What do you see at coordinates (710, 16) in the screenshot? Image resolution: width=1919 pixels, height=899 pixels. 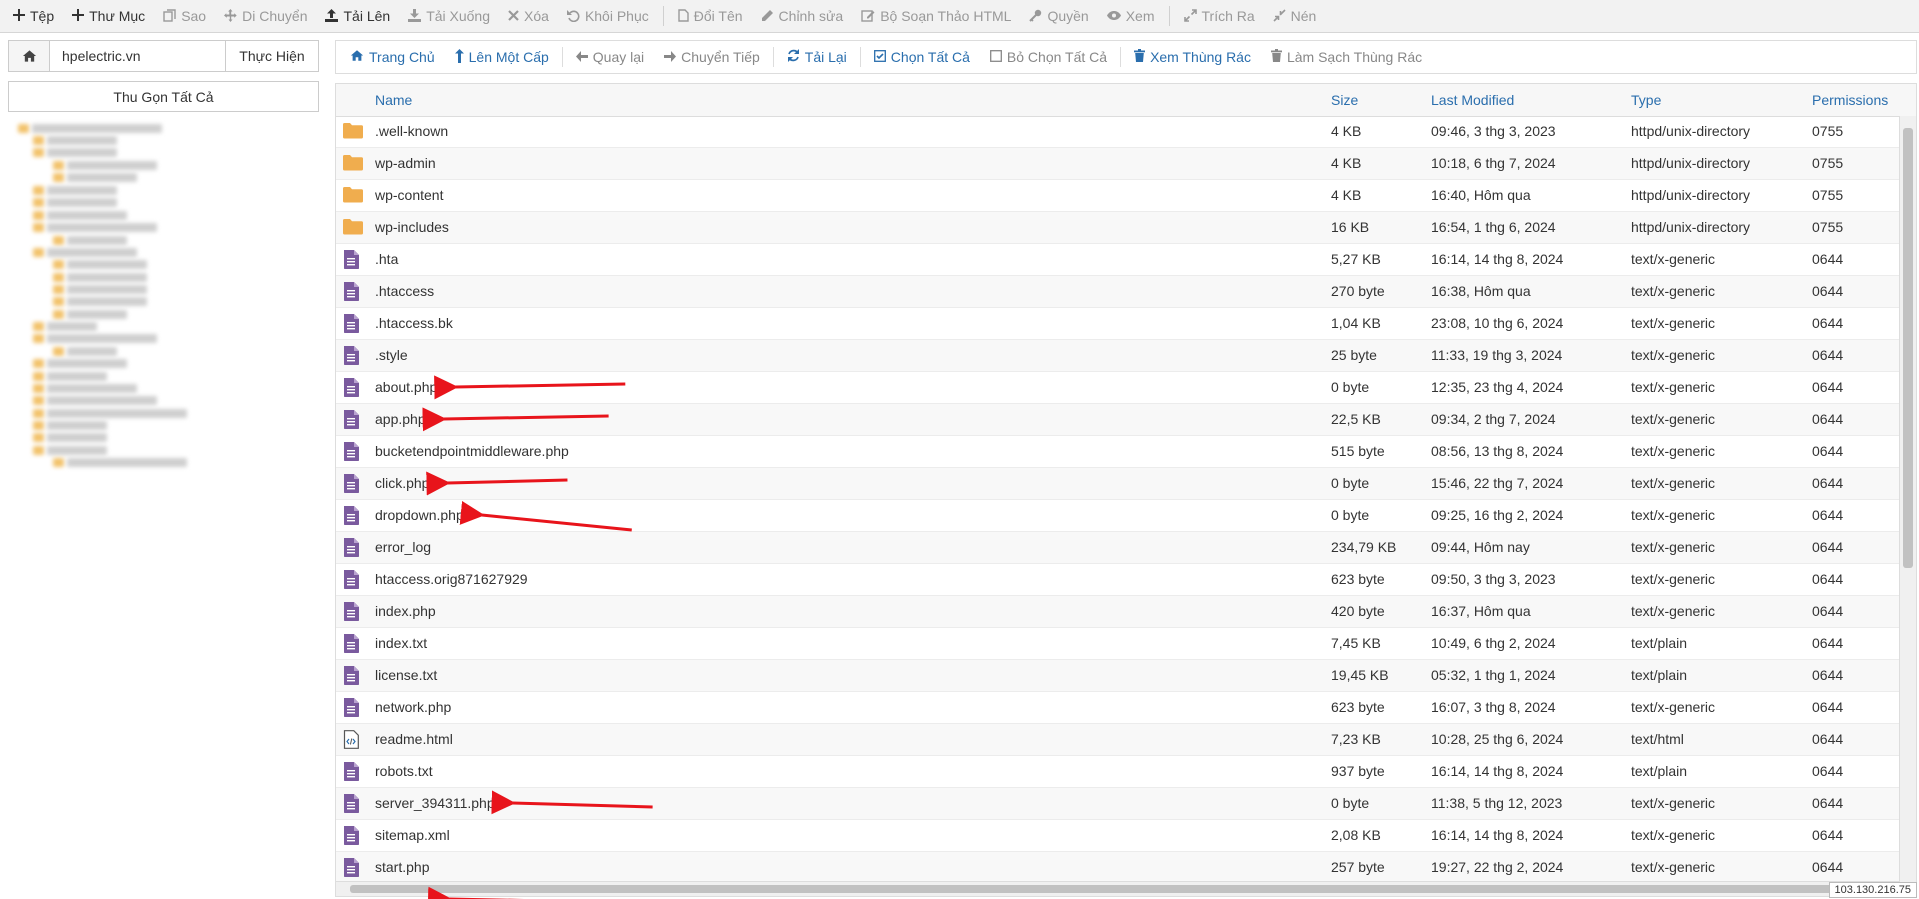 I see `toolbar-button-9: Đổi Tên` at bounding box center [710, 16].